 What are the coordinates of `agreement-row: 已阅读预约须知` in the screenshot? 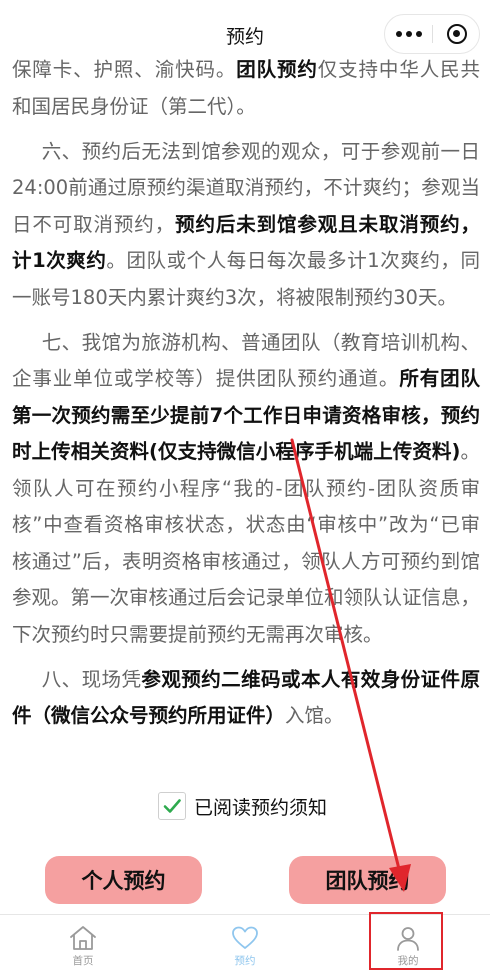 It's located at (242, 806).